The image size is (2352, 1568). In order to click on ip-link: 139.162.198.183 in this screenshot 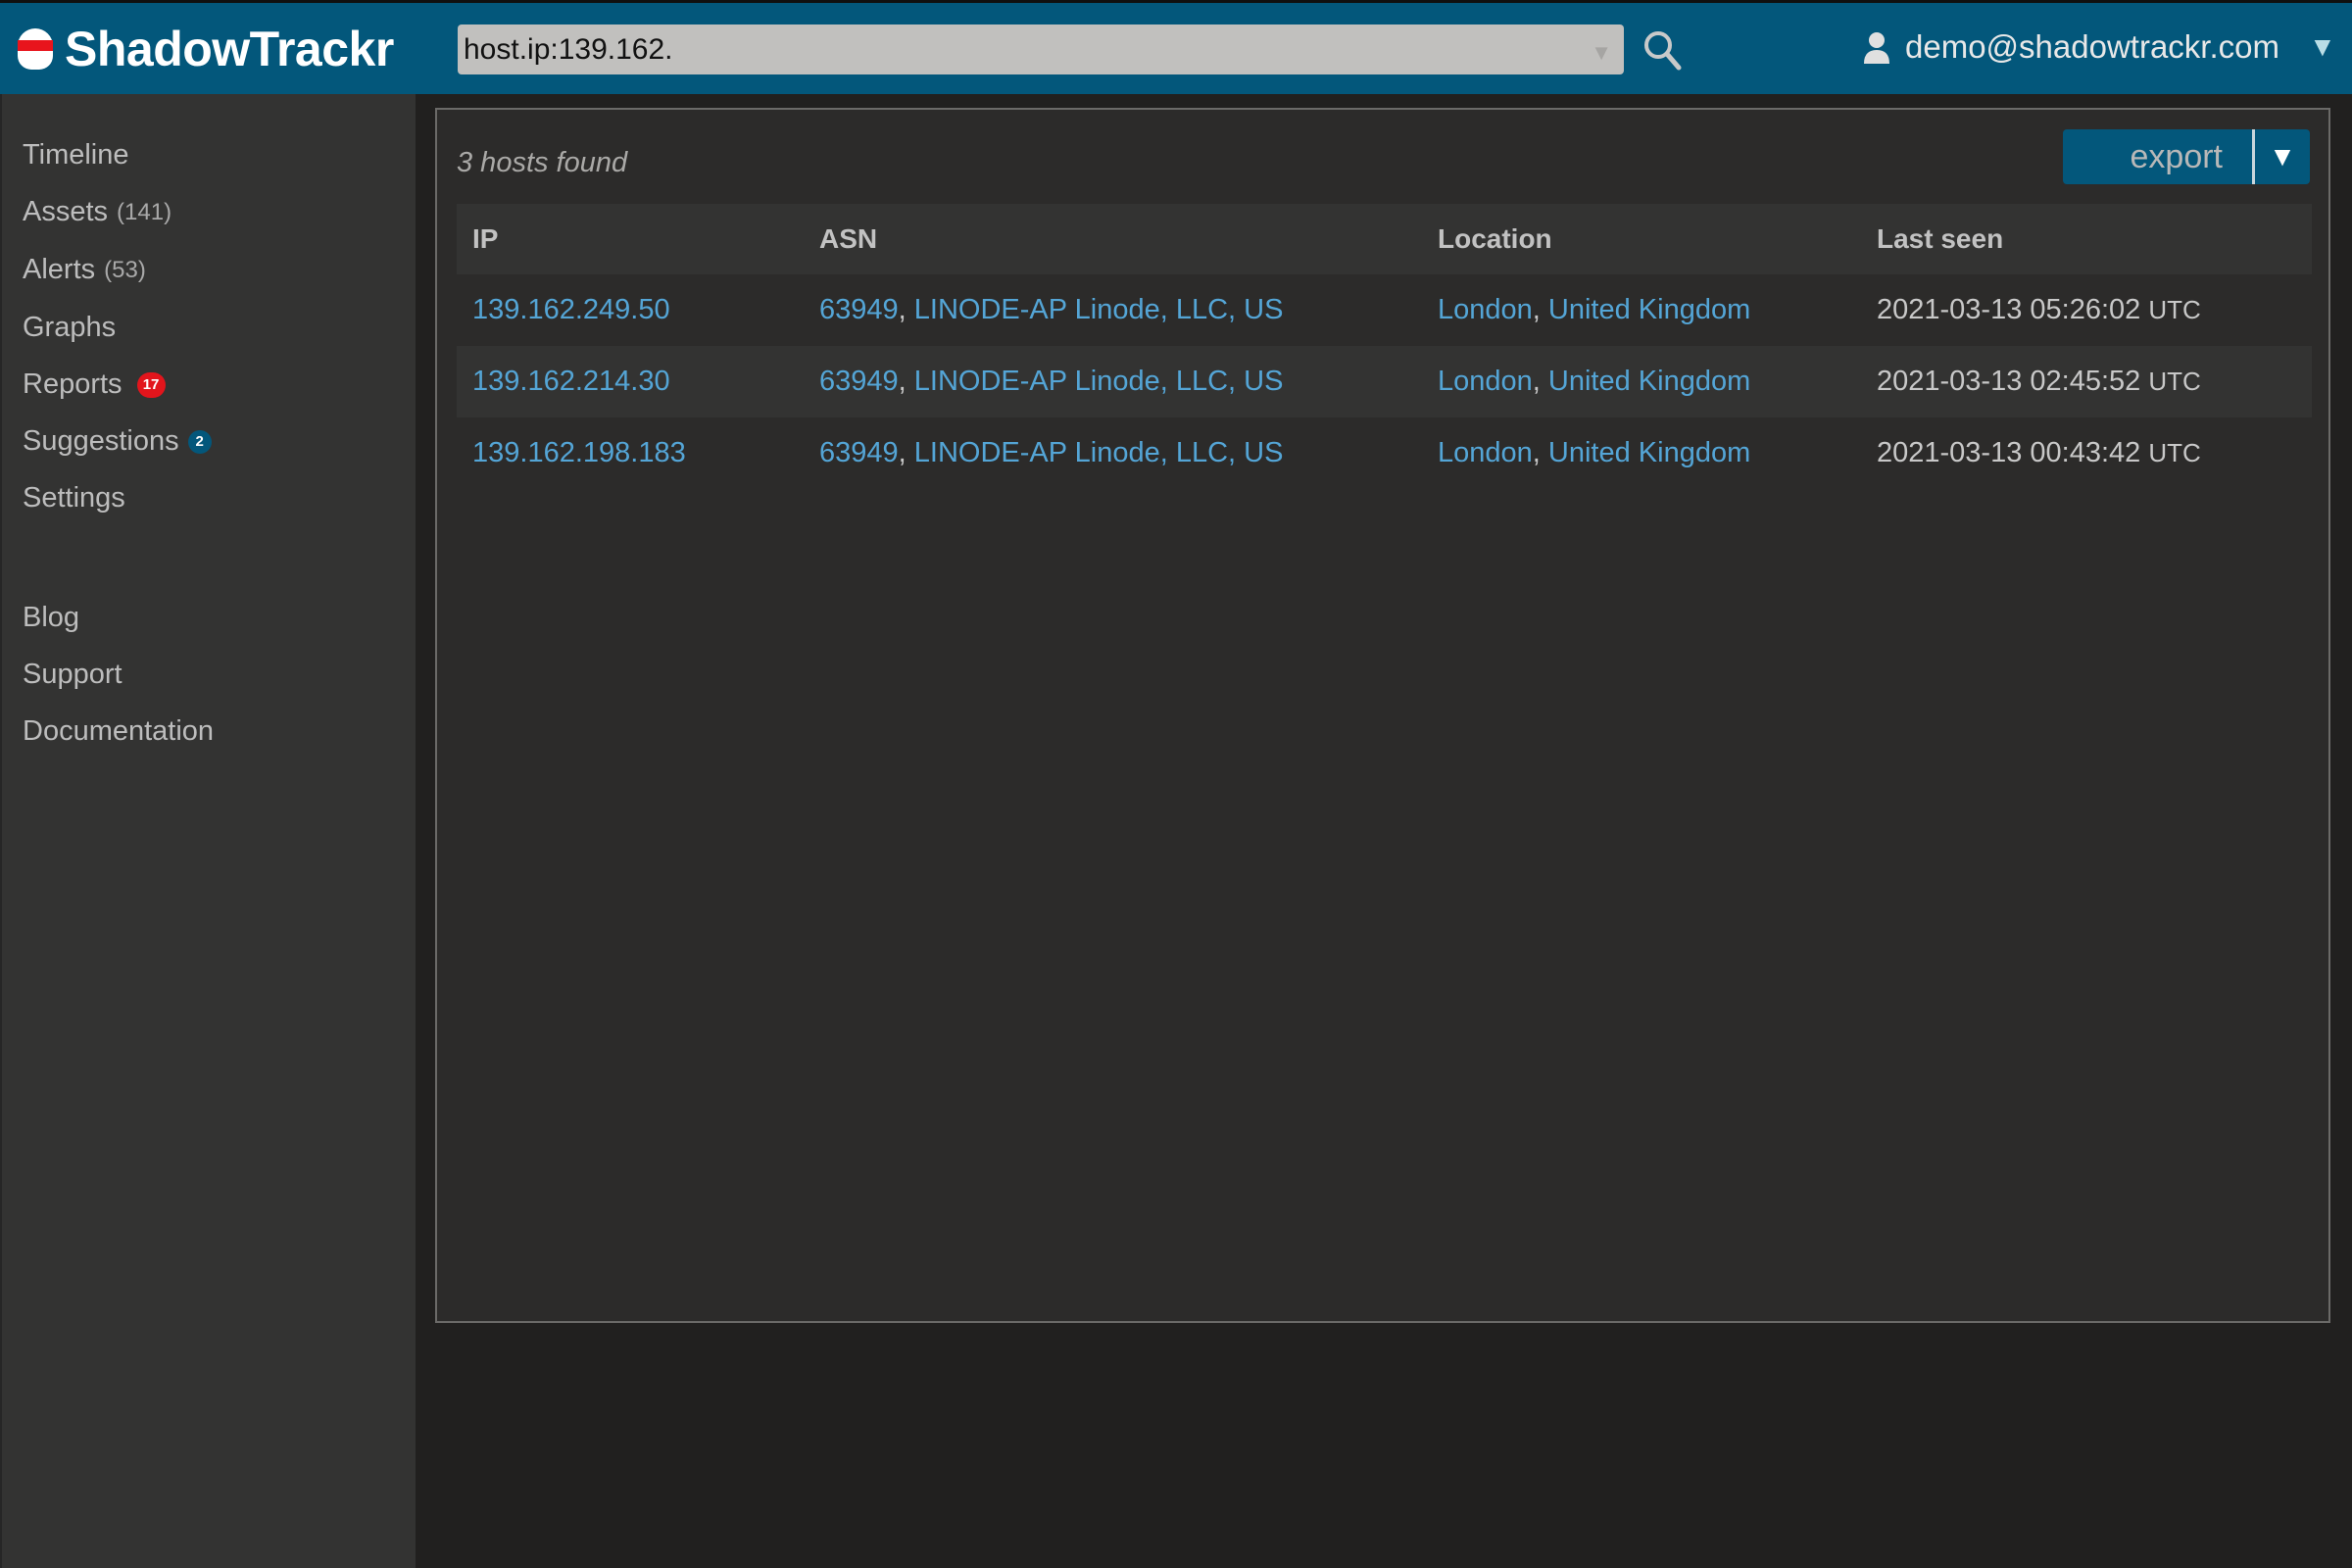, I will do `click(579, 452)`.